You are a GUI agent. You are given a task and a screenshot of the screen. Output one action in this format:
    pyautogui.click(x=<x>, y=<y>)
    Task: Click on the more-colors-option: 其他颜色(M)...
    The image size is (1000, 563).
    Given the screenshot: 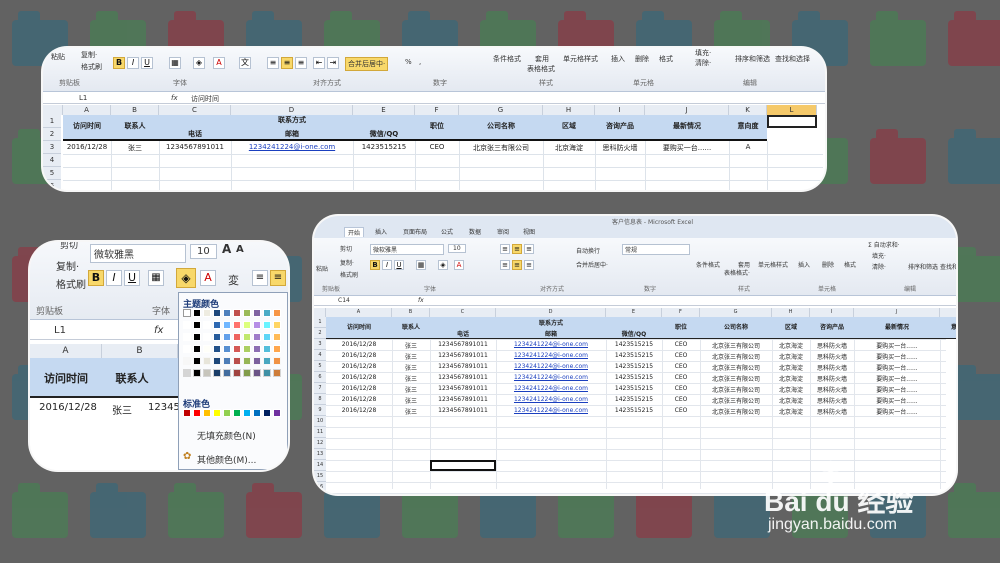 What is the action you would take?
    pyautogui.click(x=226, y=459)
    